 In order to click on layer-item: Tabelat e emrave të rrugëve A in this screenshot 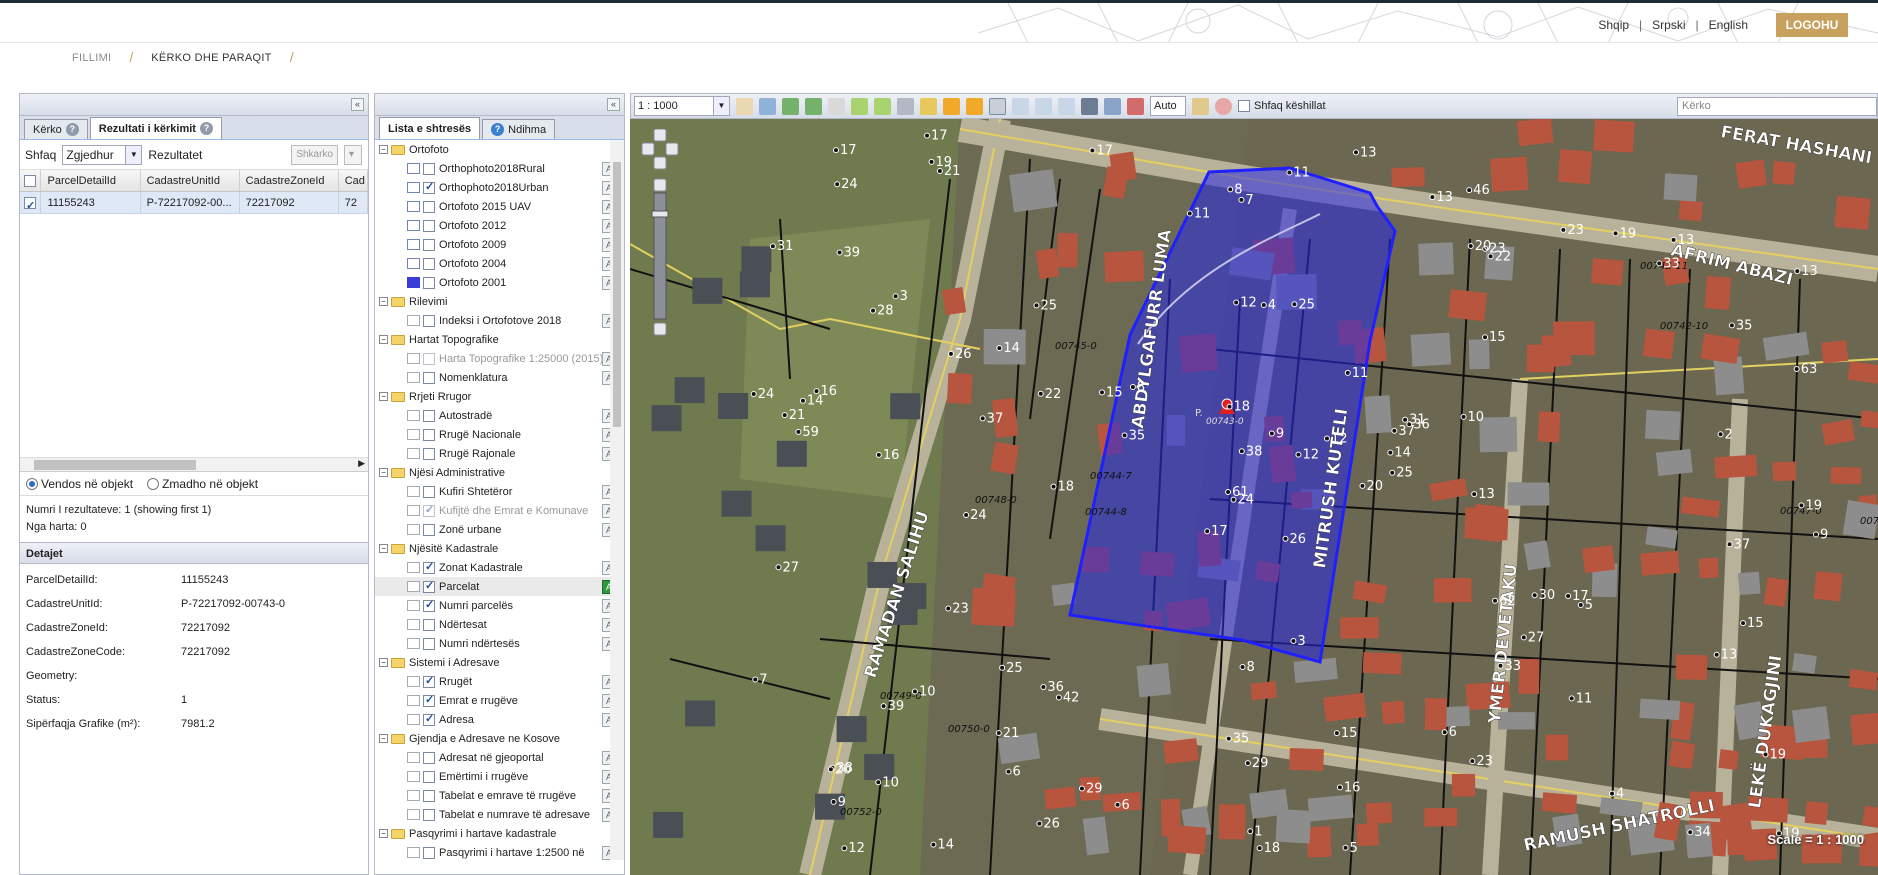, I will do `click(499, 795)`.